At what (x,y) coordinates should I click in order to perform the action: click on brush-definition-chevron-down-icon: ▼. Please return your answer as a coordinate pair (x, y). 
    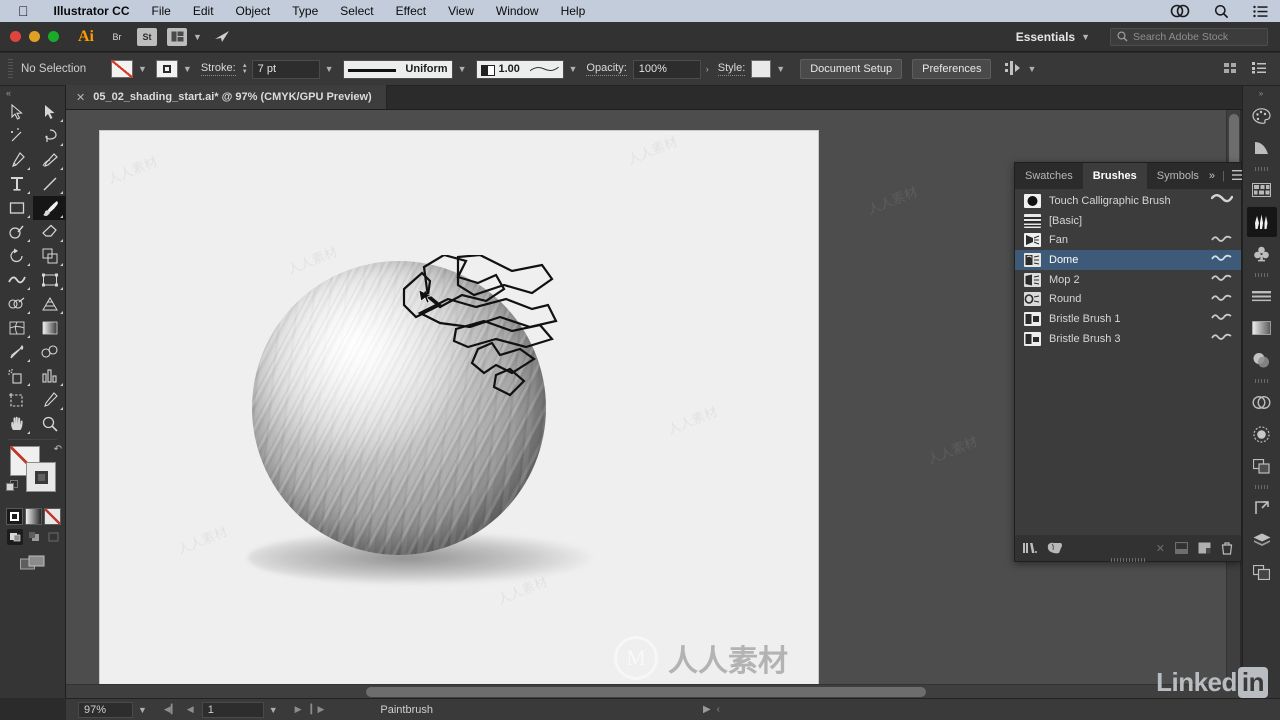
    Looking at the image, I should click on (573, 69).